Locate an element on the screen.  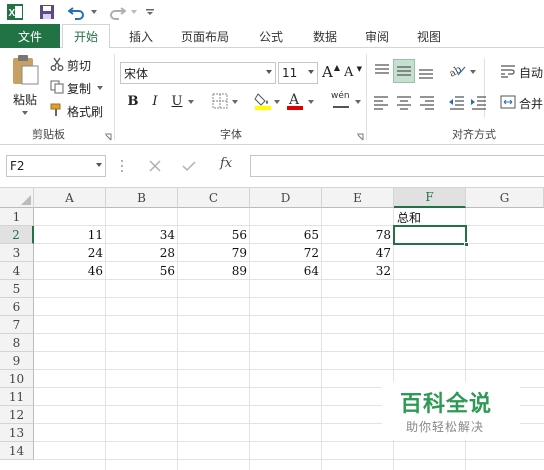
active-cell-selection is located at coordinates (430, 235).